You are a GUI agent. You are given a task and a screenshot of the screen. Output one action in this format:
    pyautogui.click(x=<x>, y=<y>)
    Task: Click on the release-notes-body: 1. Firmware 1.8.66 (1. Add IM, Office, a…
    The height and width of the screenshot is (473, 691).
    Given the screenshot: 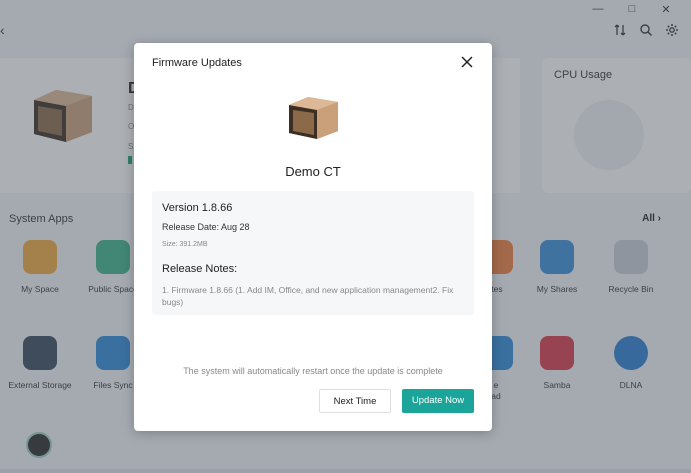 What is the action you would take?
    pyautogui.click(x=308, y=296)
    